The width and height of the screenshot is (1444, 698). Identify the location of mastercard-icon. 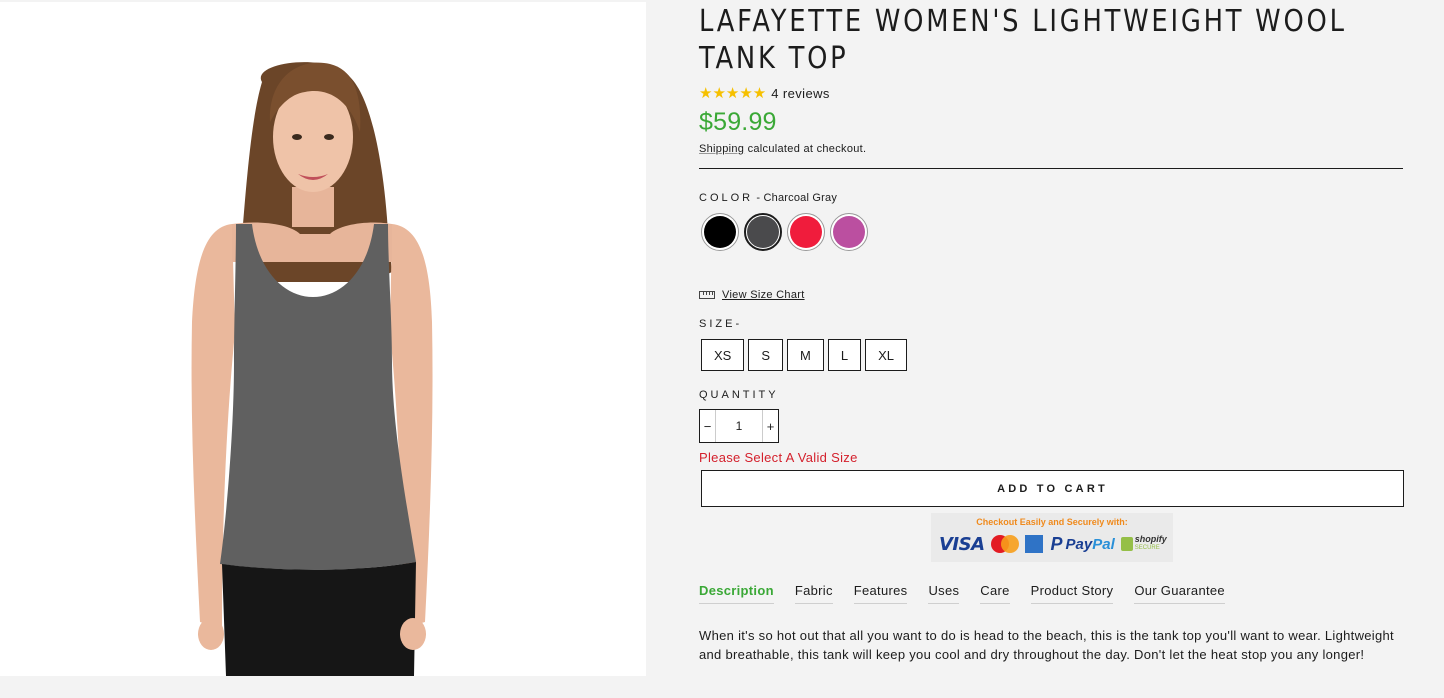
(1004, 544).